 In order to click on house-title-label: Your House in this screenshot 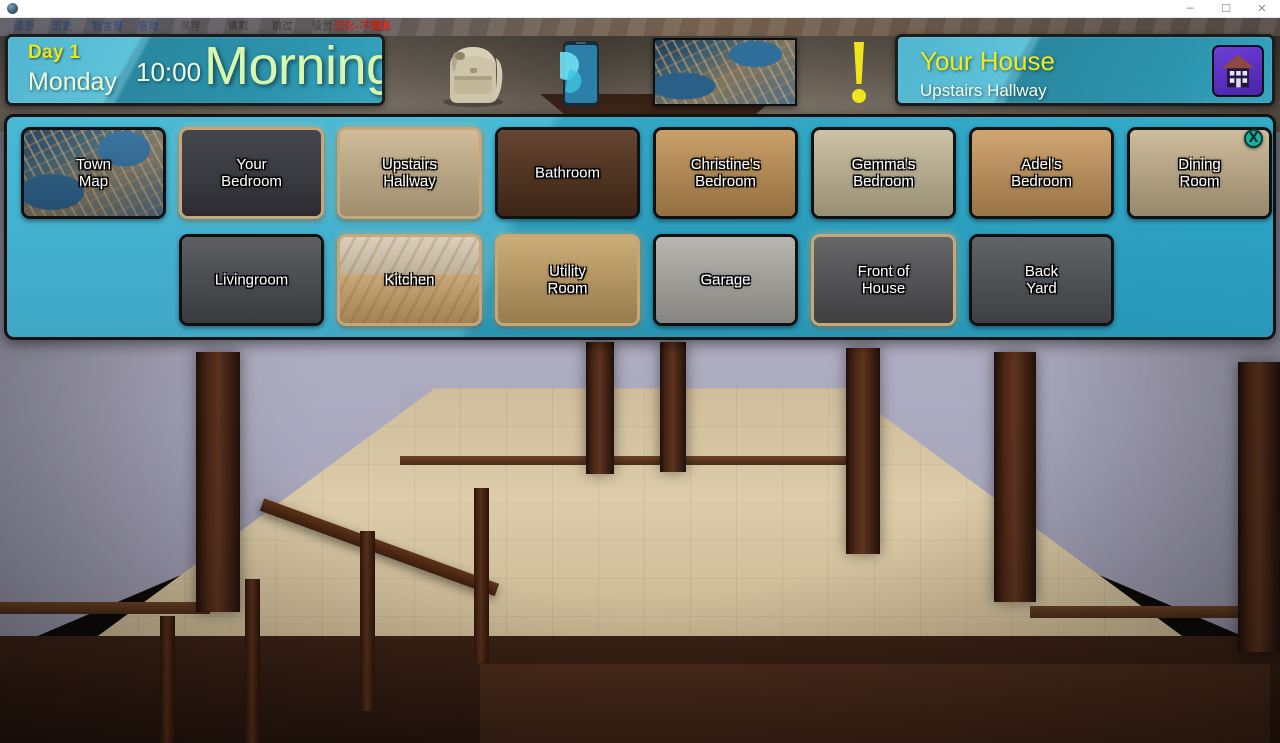, I will do `click(987, 61)`.